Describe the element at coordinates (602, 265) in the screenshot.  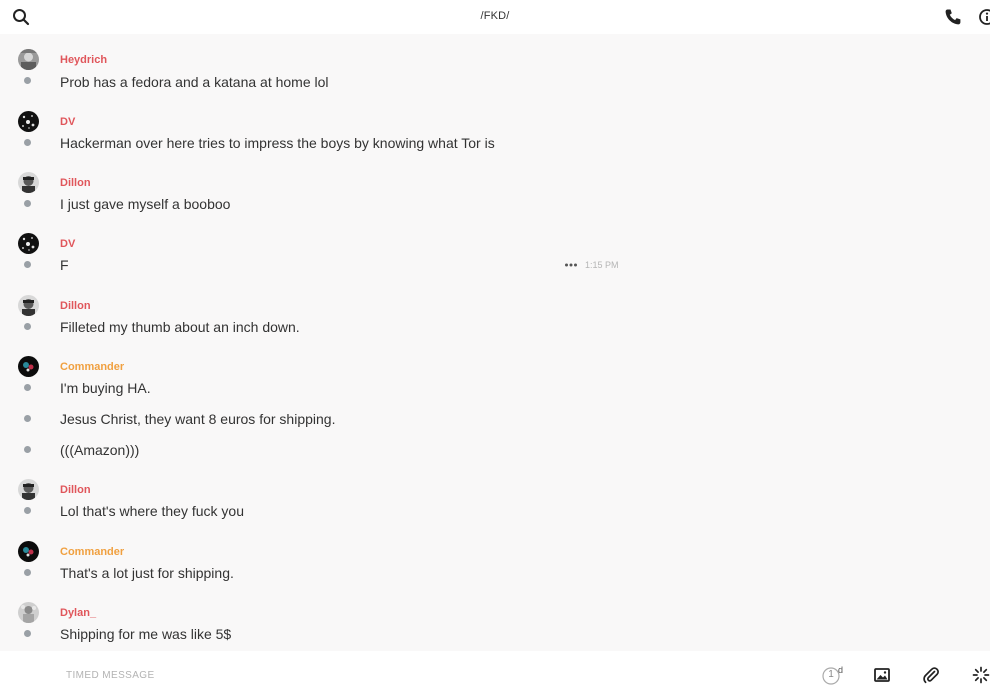
I see `message-timestamp: 1:15 PM` at that location.